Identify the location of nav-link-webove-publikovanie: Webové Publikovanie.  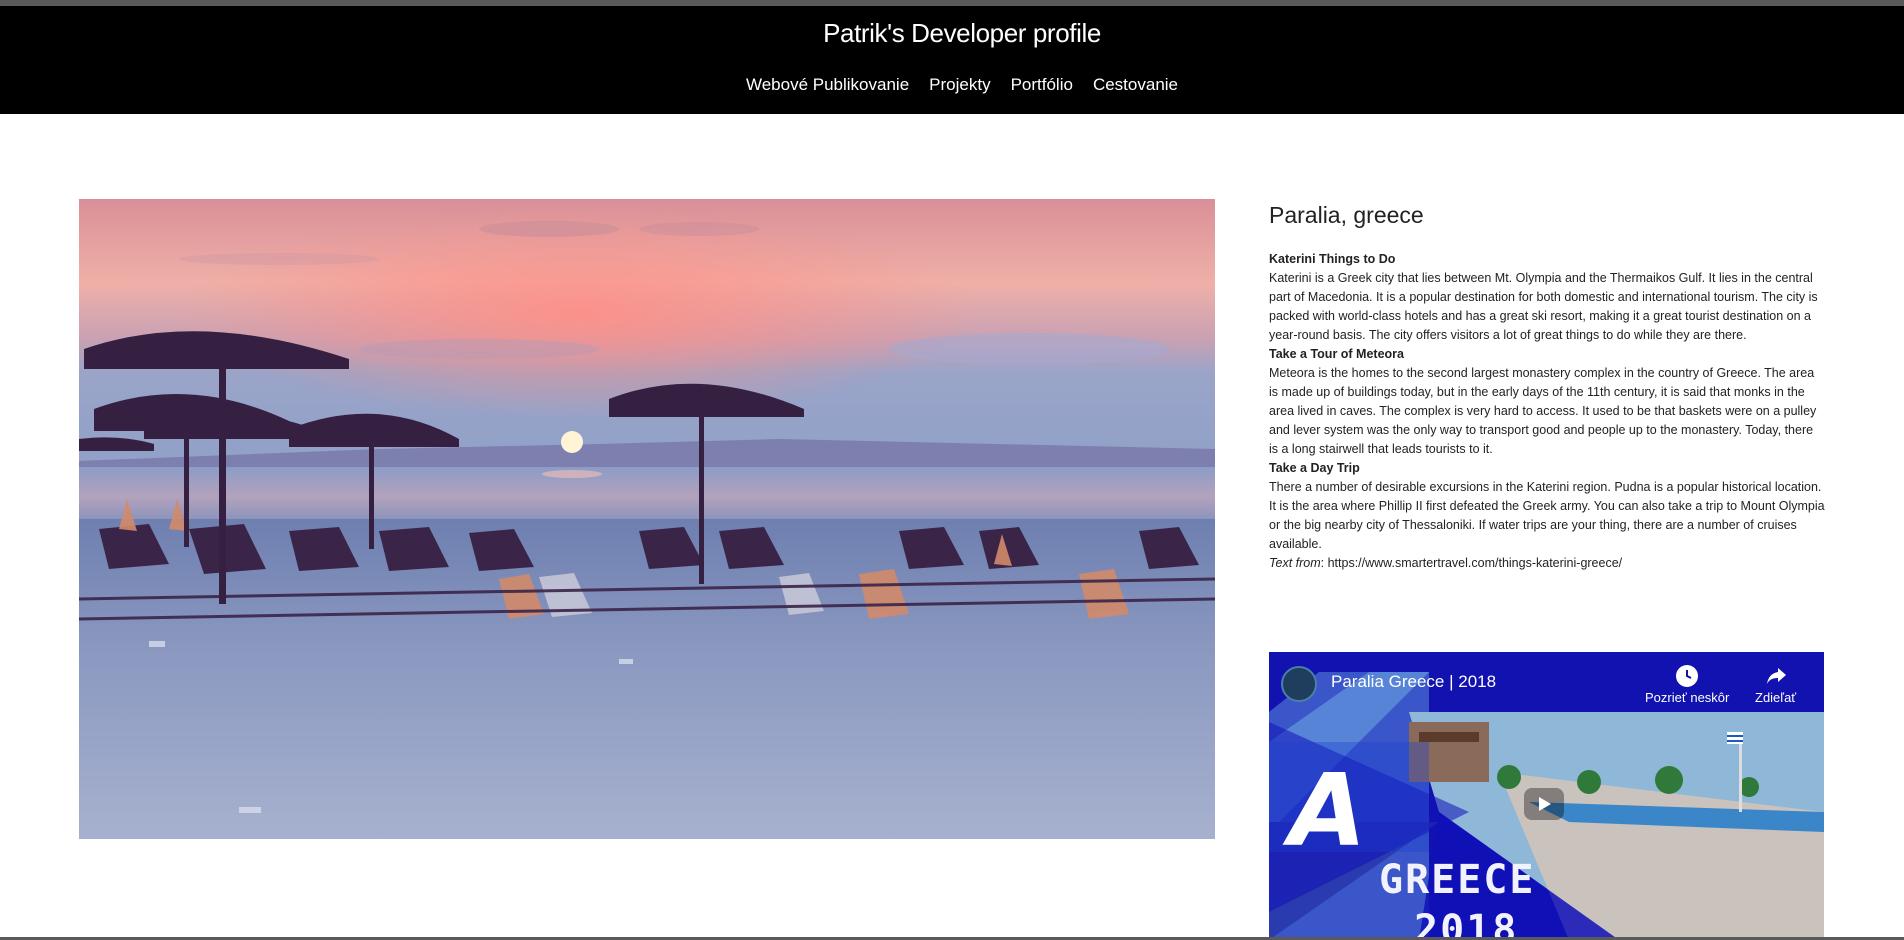
(827, 85).